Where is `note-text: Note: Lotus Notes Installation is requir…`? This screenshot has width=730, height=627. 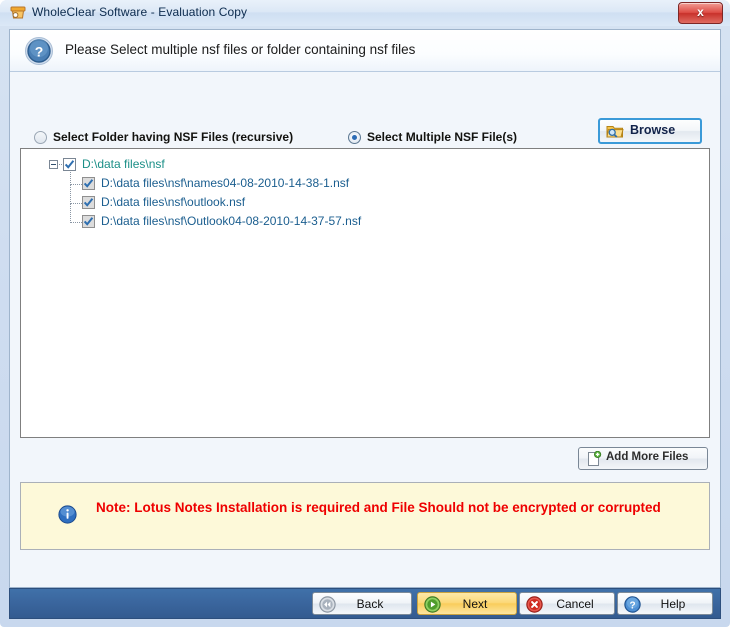
note-text: Note: Lotus Notes Installation is requir… is located at coordinates (378, 507).